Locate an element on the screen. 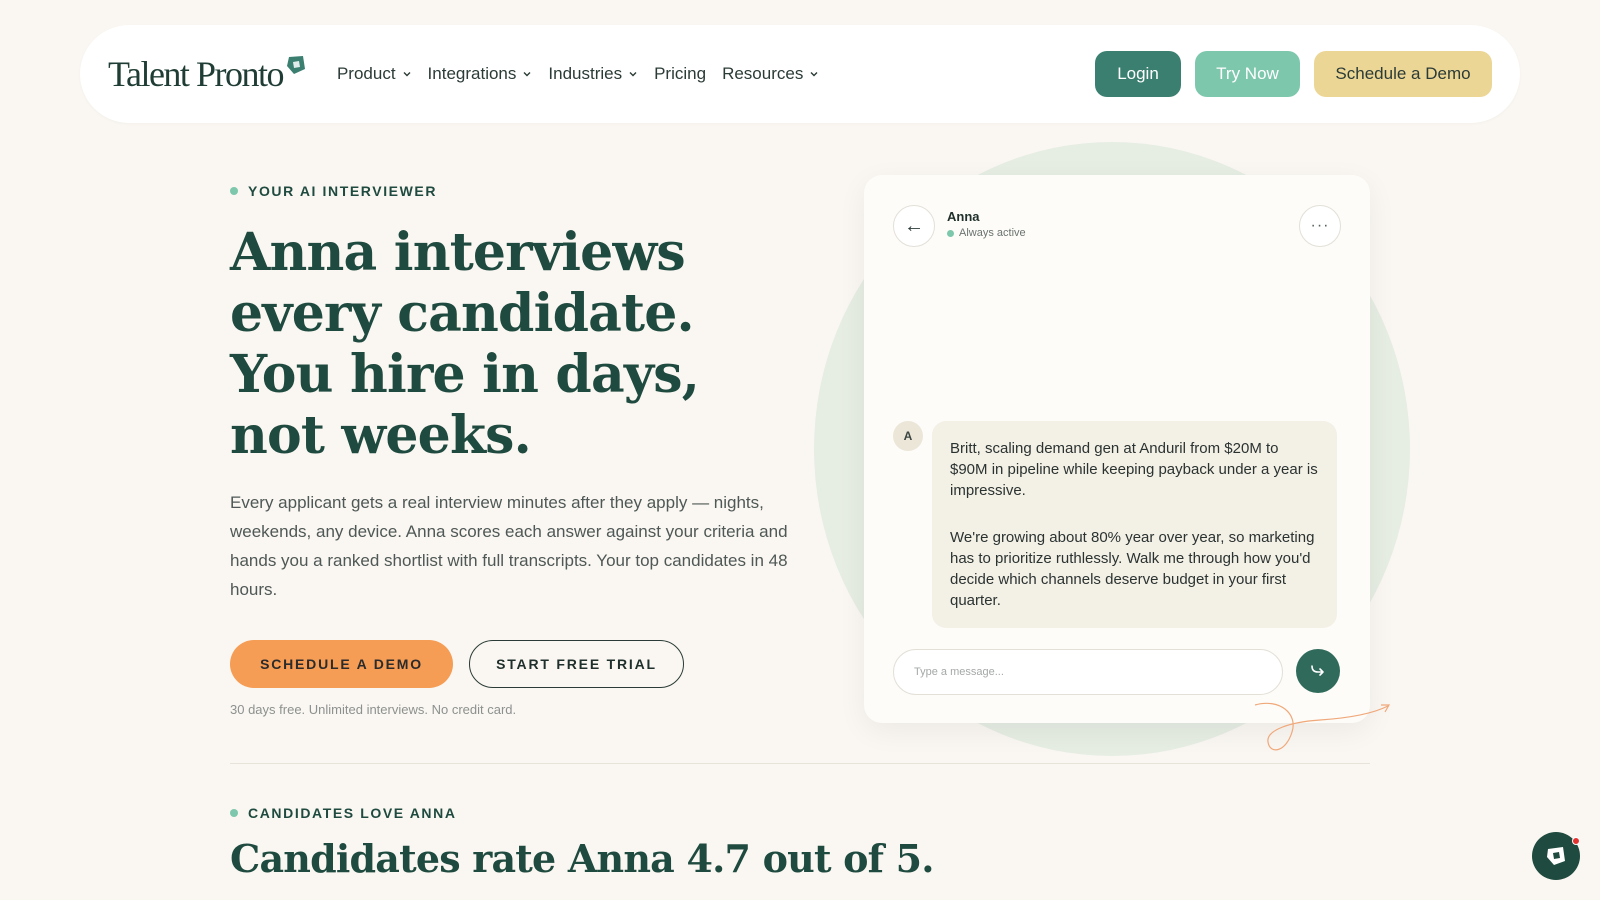  online-status-icon is located at coordinates (950, 233).